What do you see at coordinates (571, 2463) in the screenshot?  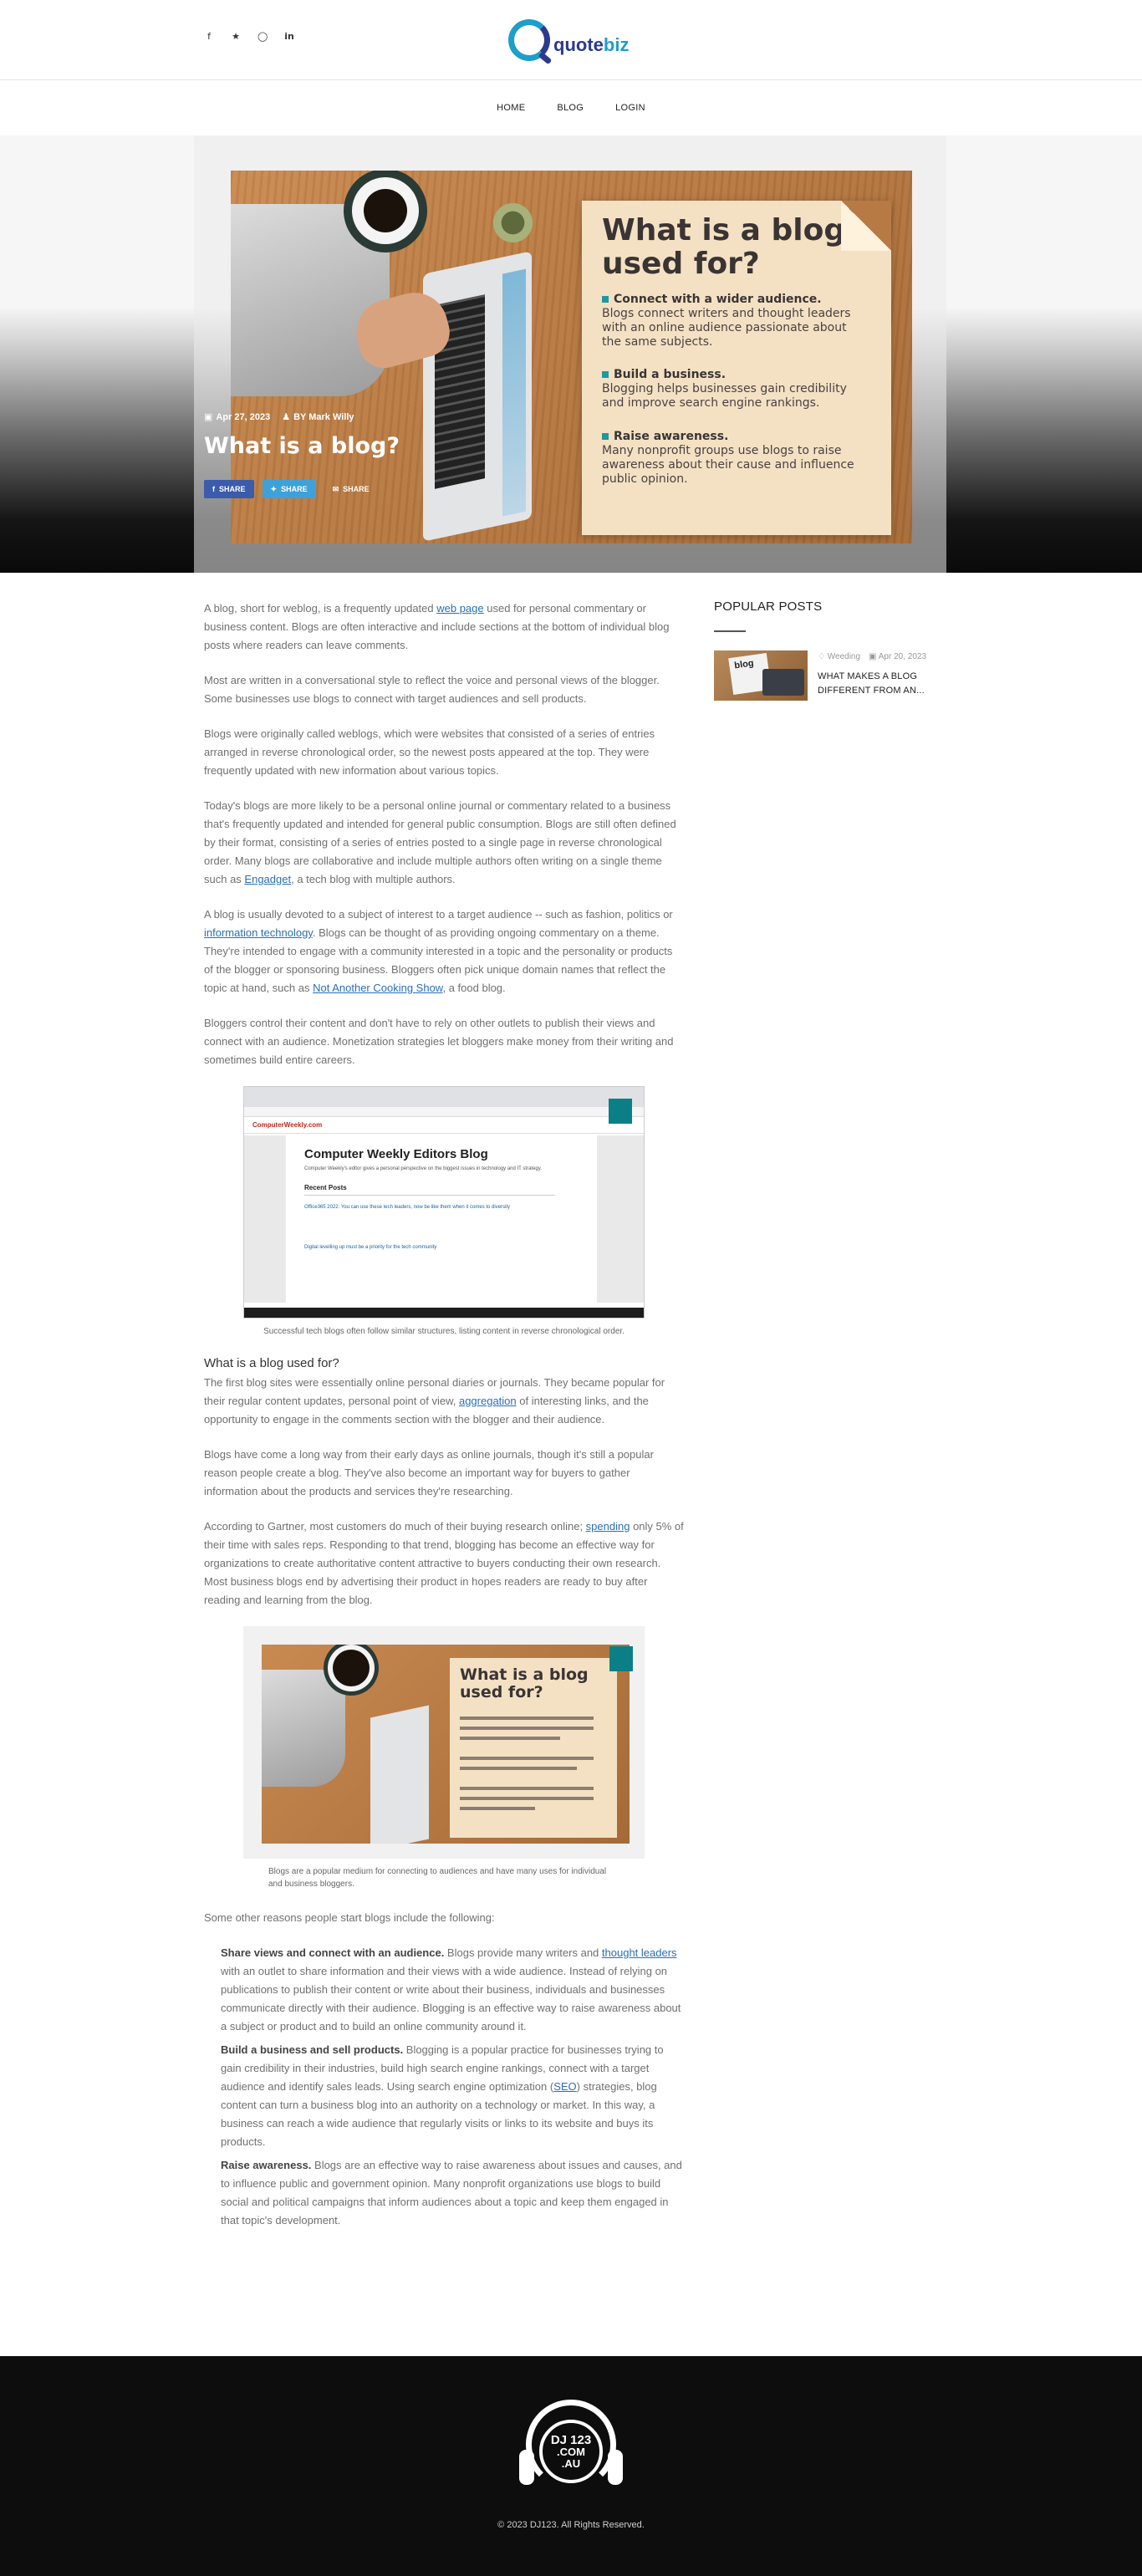 I see `logo-line-3: .AU` at bounding box center [571, 2463].